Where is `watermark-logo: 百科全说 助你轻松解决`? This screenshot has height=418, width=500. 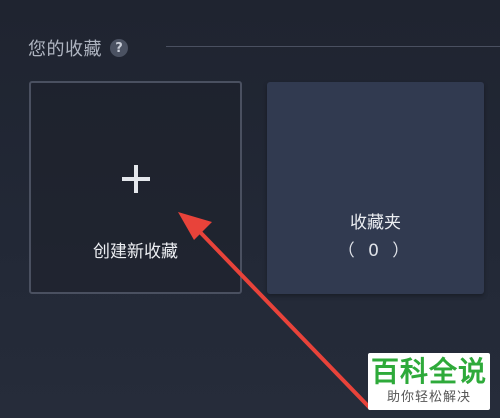 watermark-logo: 百科全说 助你轻松解决 is located at coordinates (429, 381).